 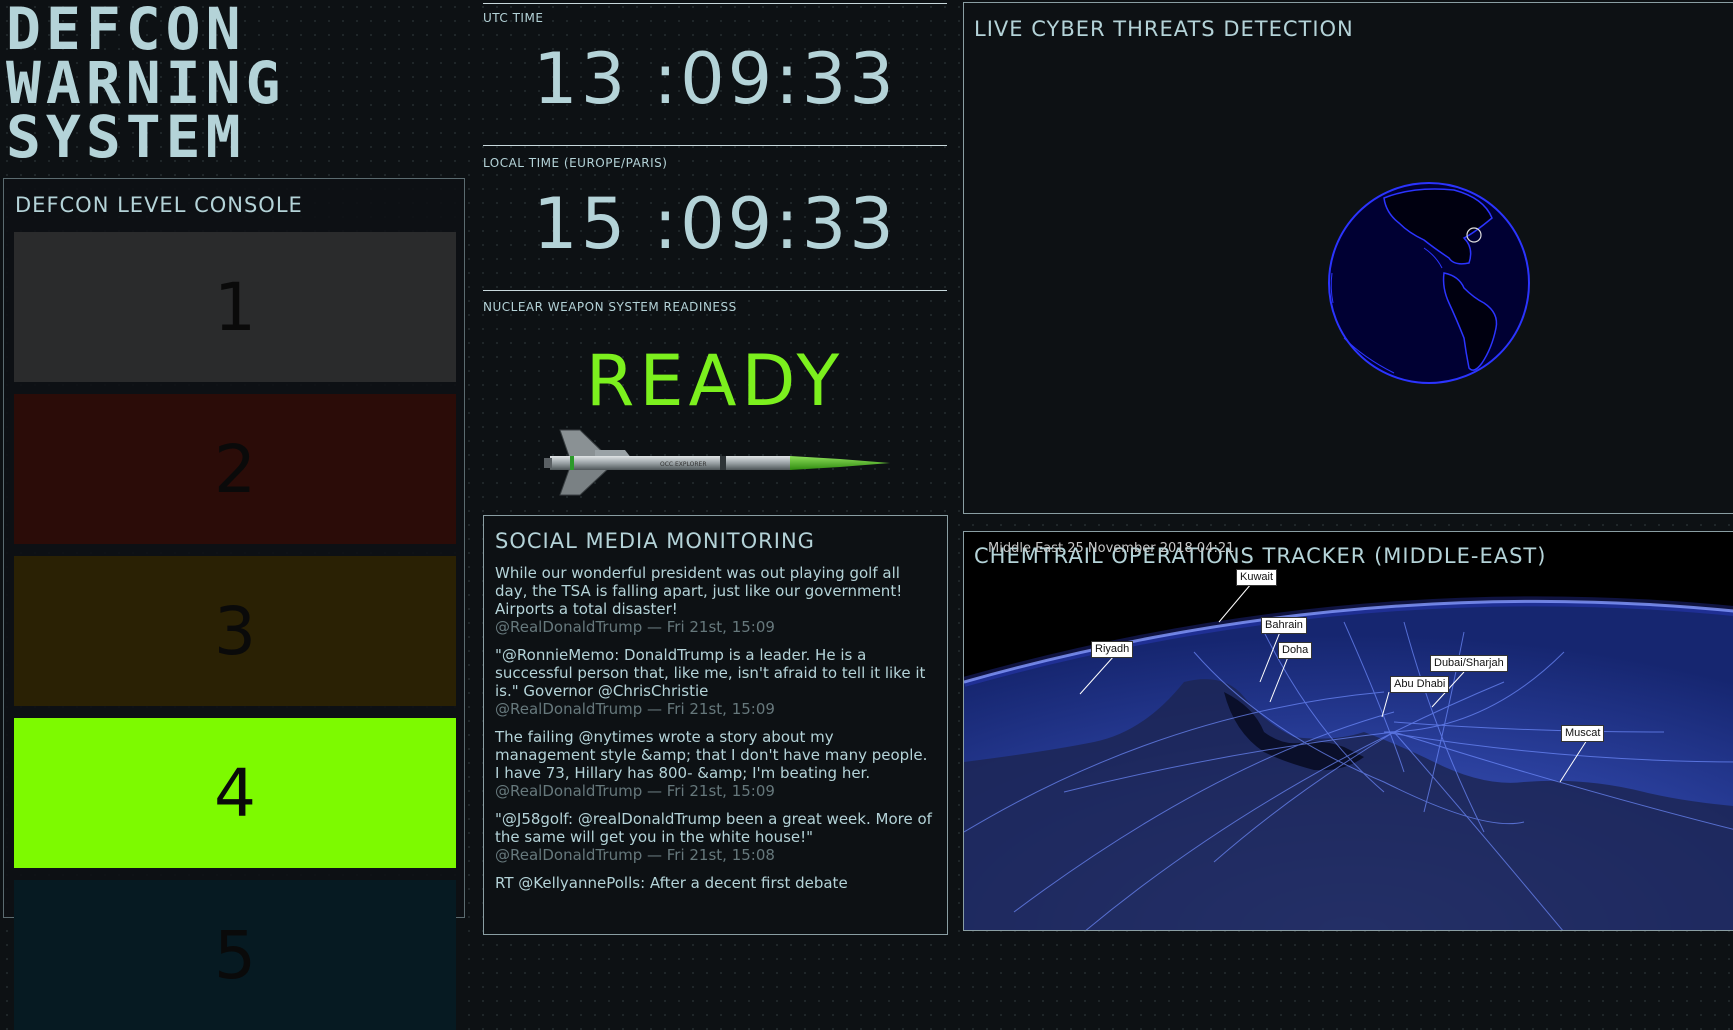 I want to click on defcon-level-label: 5, so click(x=235, y=955).